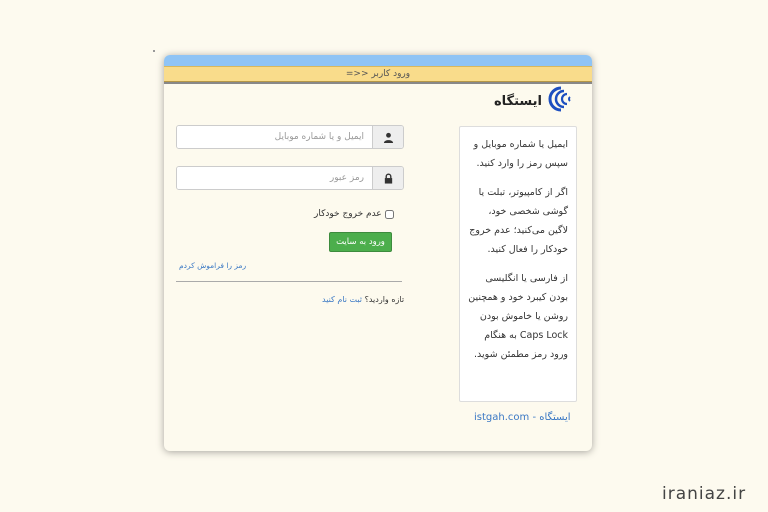 The width and height of the screenshot is (768, 512). I want to click on brand: ایستگاه, so click(534, 101).